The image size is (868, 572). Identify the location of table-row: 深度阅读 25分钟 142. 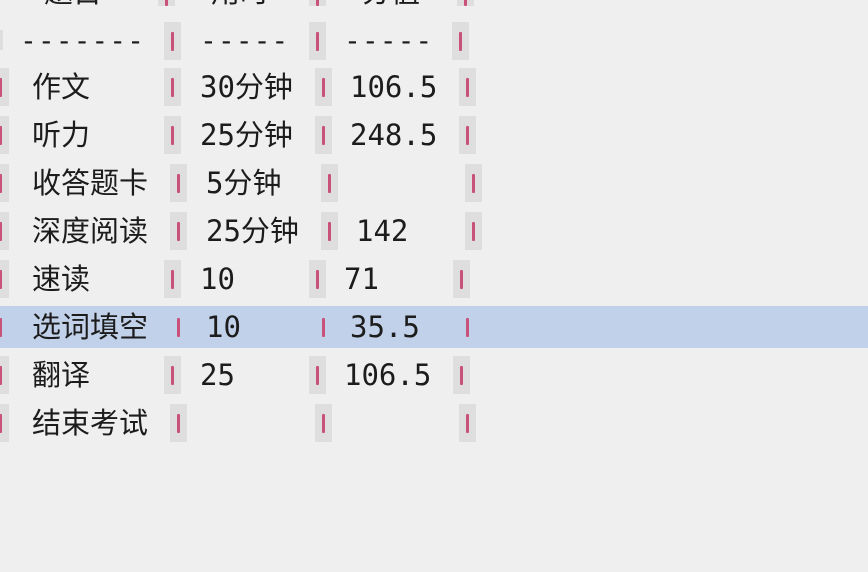
(434, 231).